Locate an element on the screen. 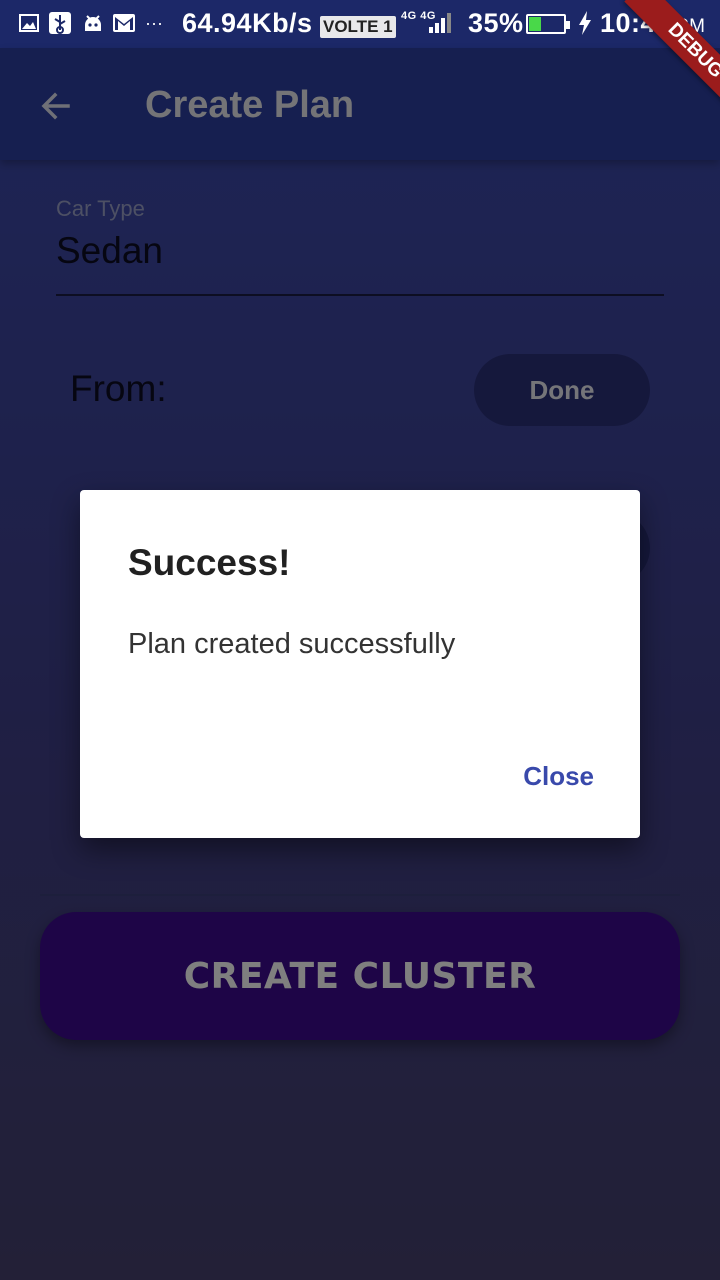  volte-badge: VOLTE 1 is located at coordinates (358, 27).